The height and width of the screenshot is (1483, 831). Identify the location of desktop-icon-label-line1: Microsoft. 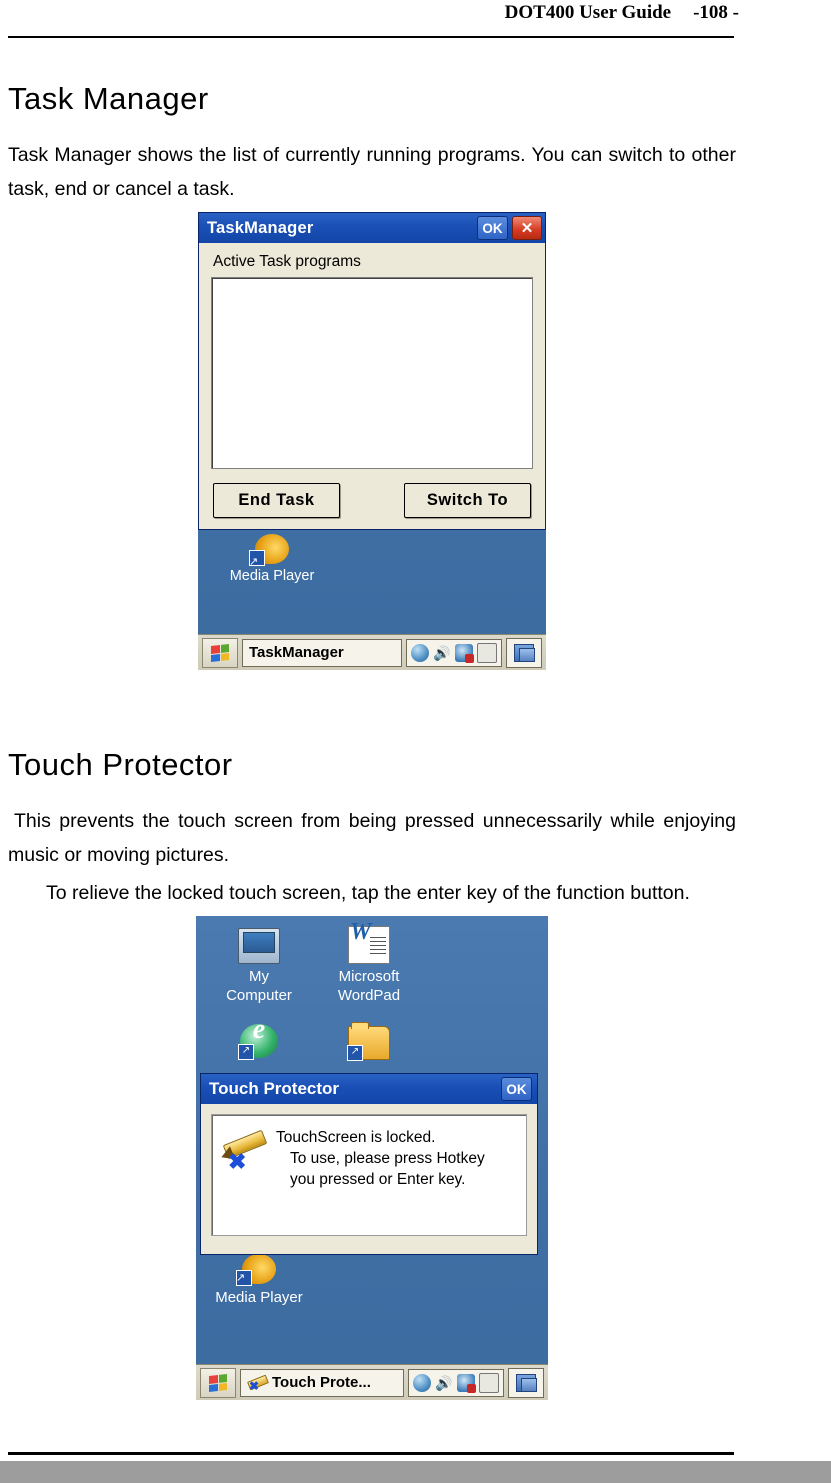
(369, 977).